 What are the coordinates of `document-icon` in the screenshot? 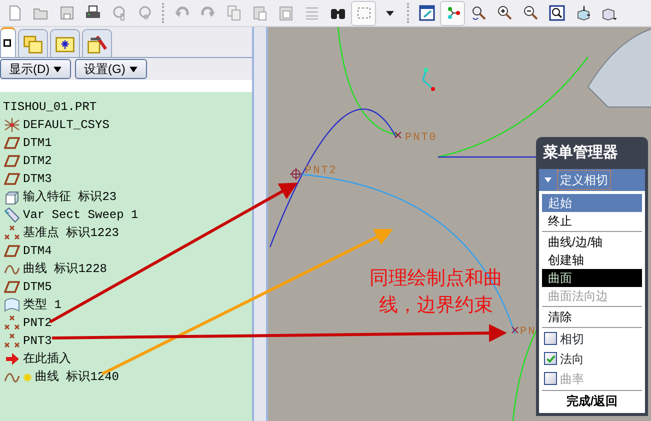 It's located at (14, 13).